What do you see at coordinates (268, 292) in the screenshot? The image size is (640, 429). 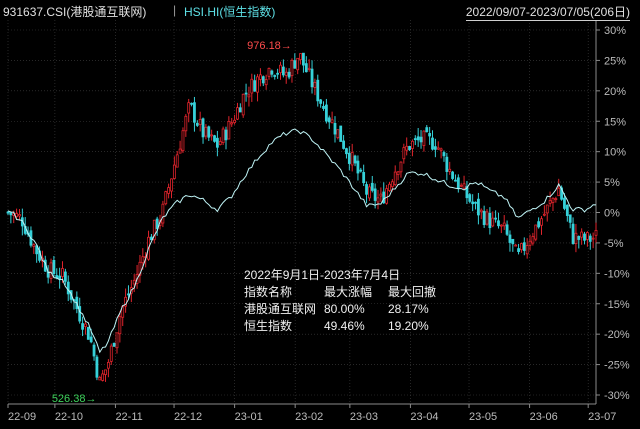 I see `stats-header-cell: 指数名称` at bounding box center [268, 292].